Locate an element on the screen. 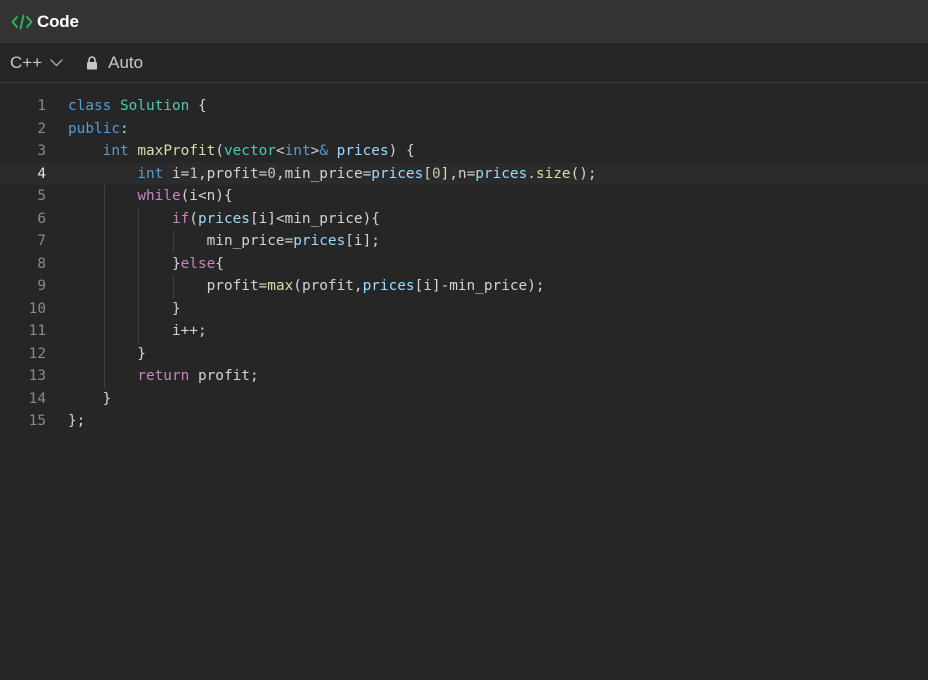  mode-toggle: Auto is located at coordinates (114, 63).